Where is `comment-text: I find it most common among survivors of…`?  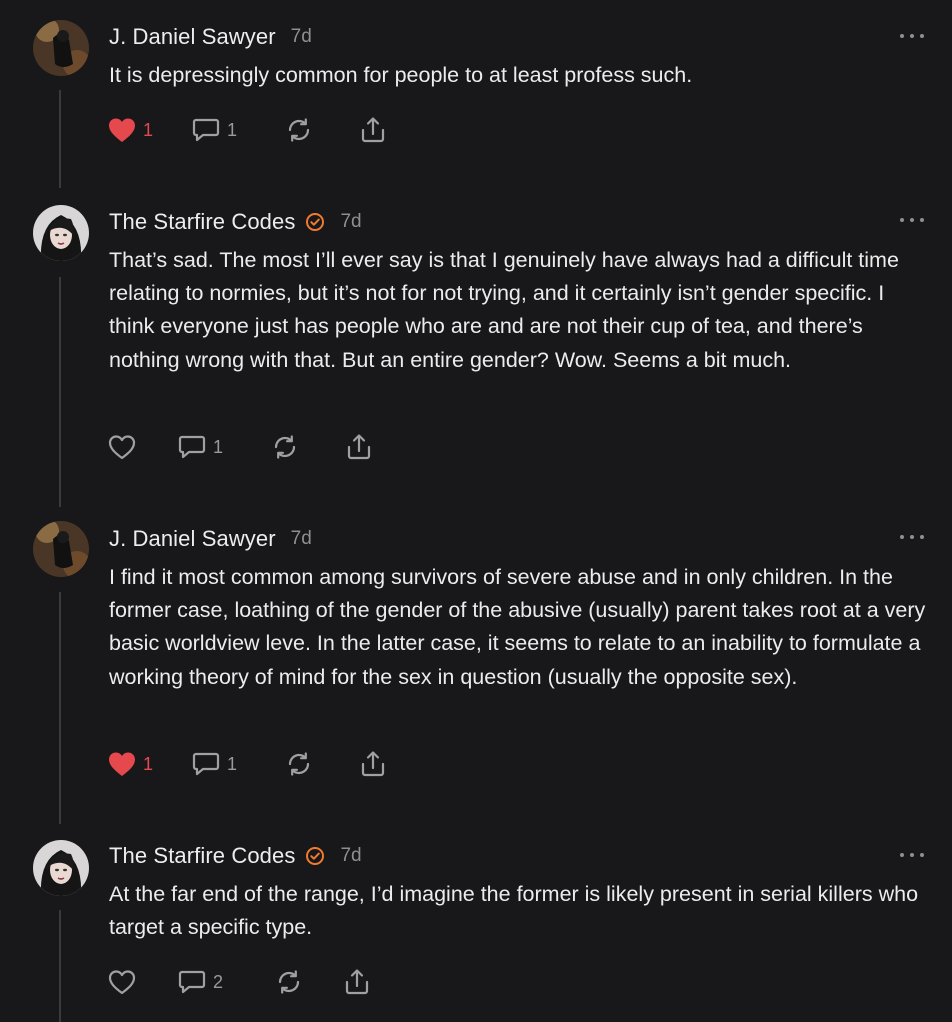 comment-text: I find it most common among survivors of… is located at coordinates (517, 627).